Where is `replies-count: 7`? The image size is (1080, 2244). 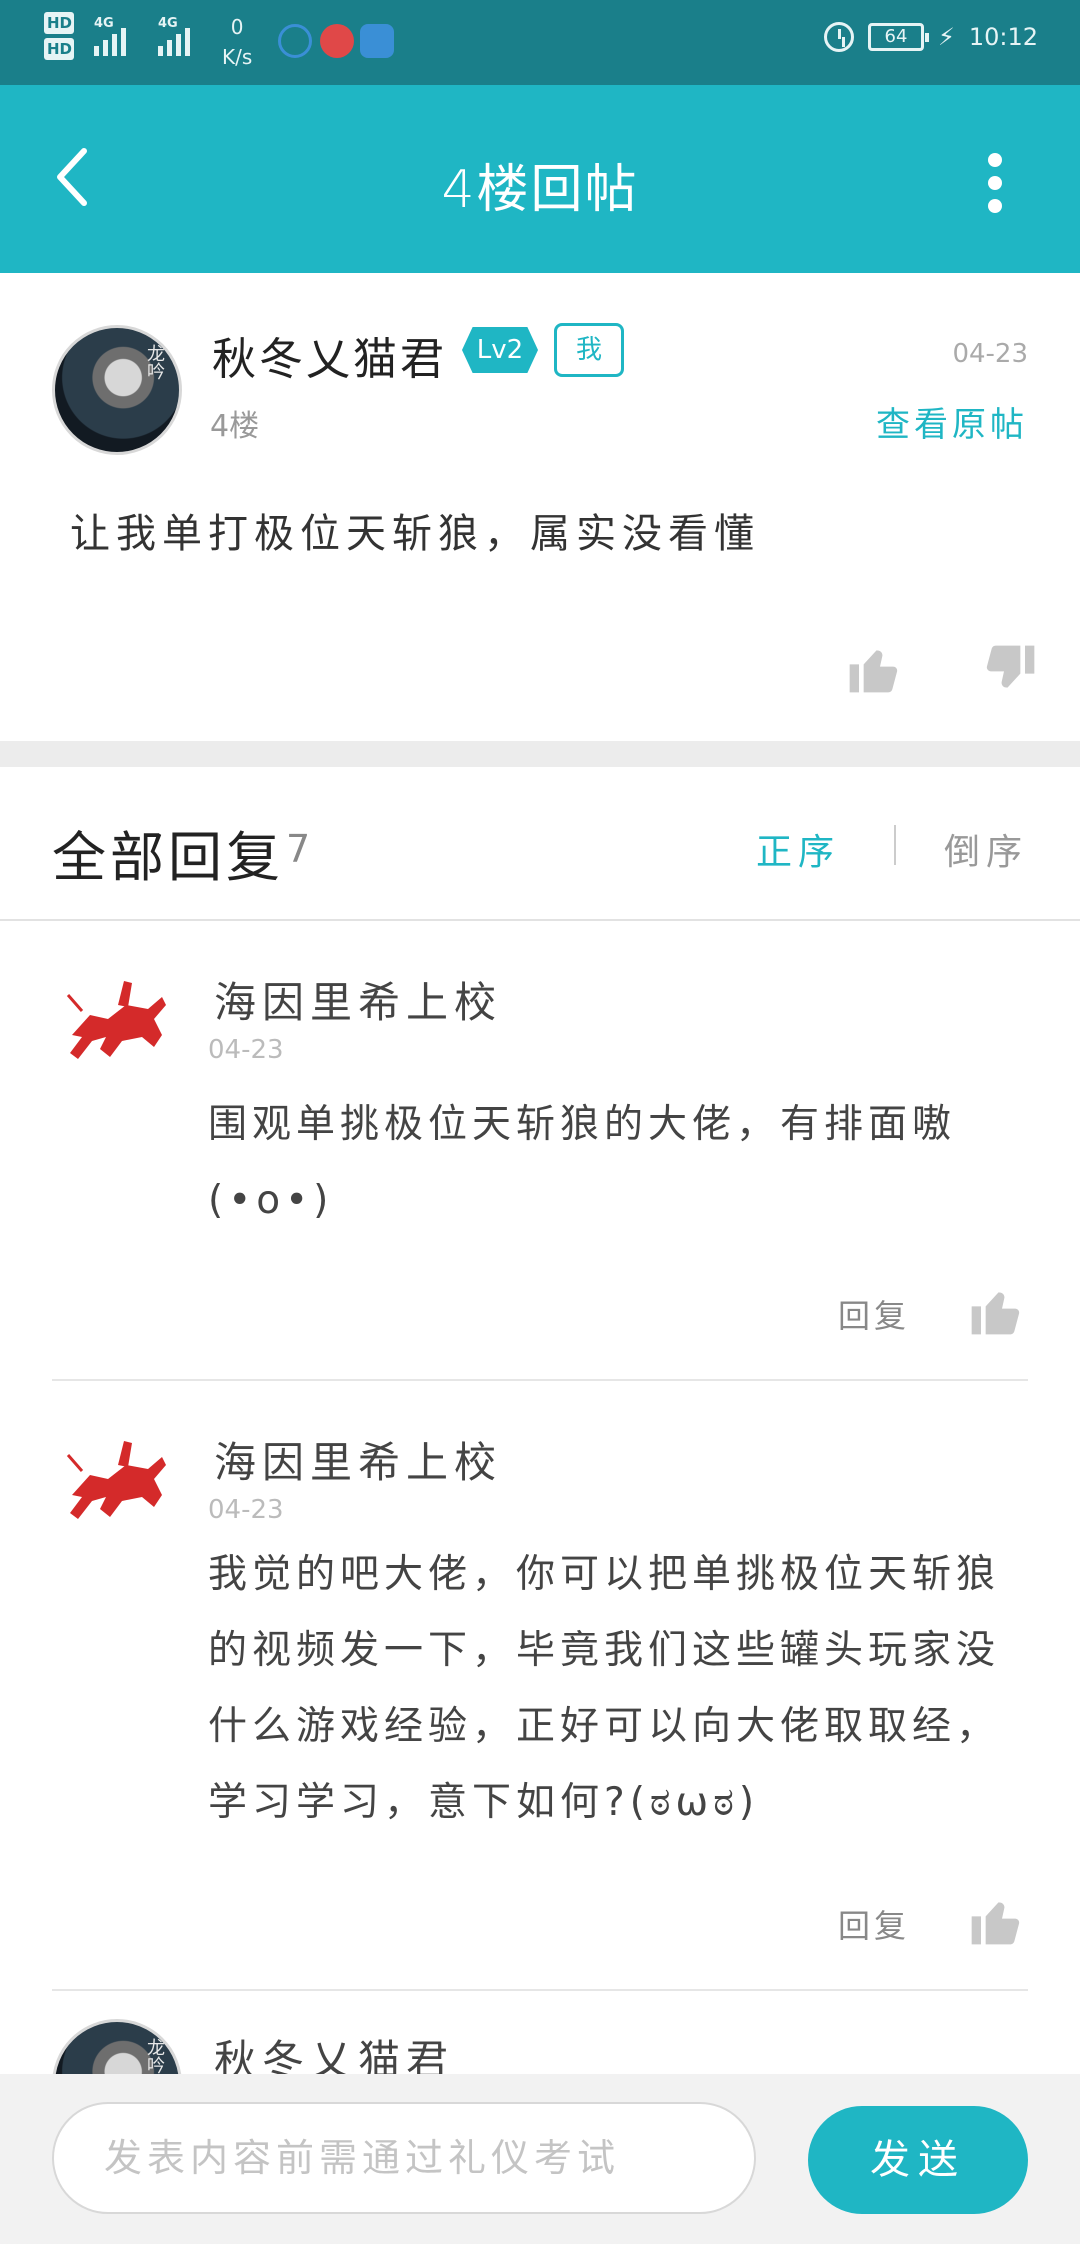
replies-count: 7 is located at coordinates (298, 849).